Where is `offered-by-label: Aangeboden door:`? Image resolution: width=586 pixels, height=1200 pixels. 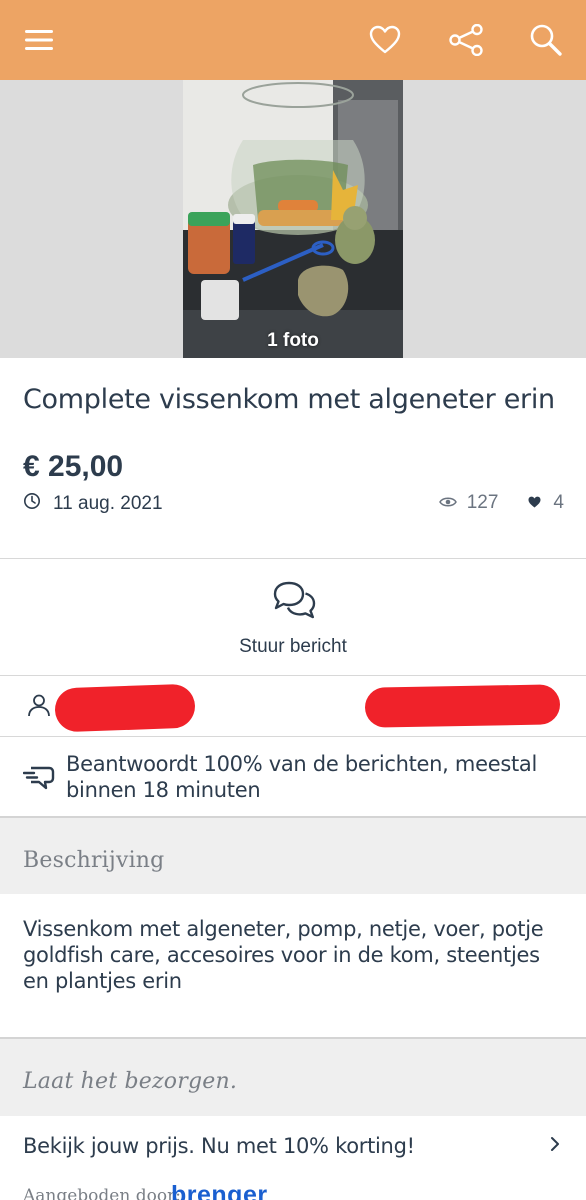 offered-by-label: Aangeboden door: is located at coordinates (102, 1193).